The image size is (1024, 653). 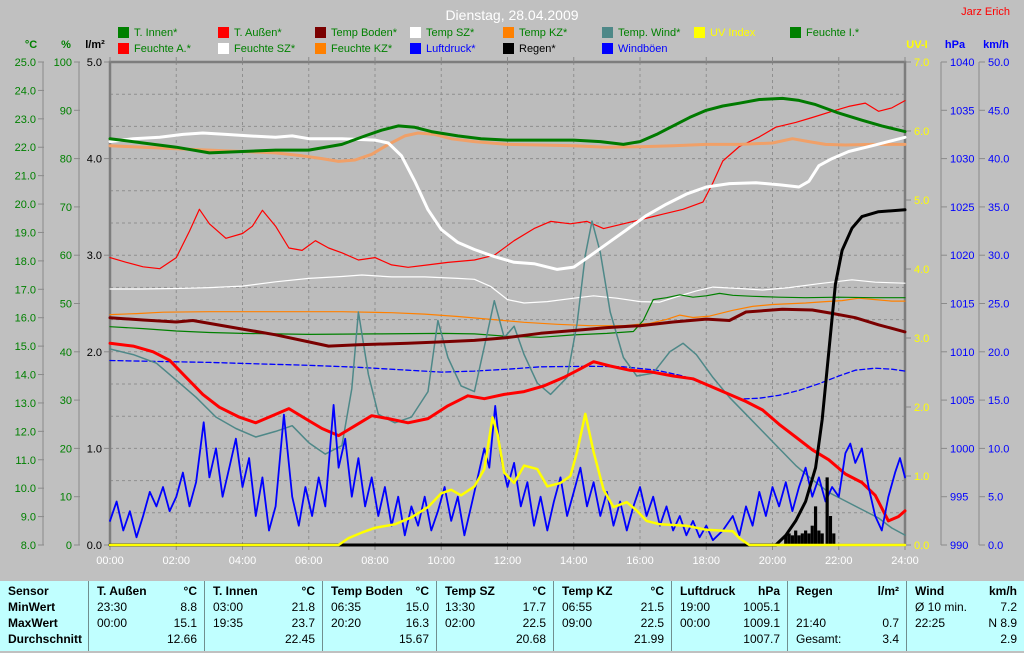 What do you see at coordinates (31, 45) in the screenshot?
I see `axis-header-c: °C` at bounding box center [31, 45].